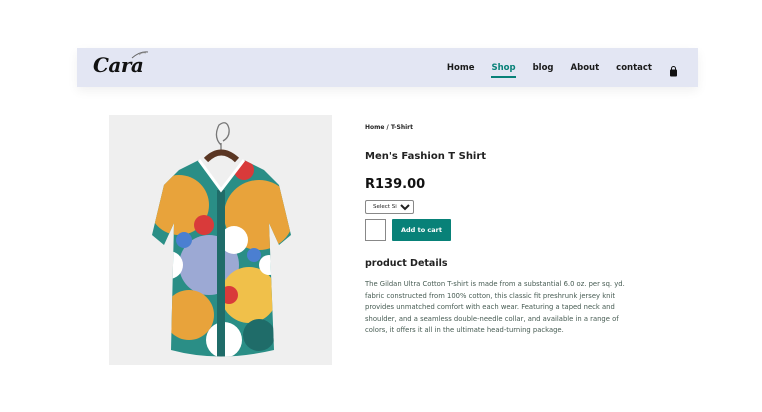 This screenshot has width=762, height=412. What do you see at coordinates (121, 64) in the screenshot?
I see `brand-logo: Cara` at bounding box center [121, 64].